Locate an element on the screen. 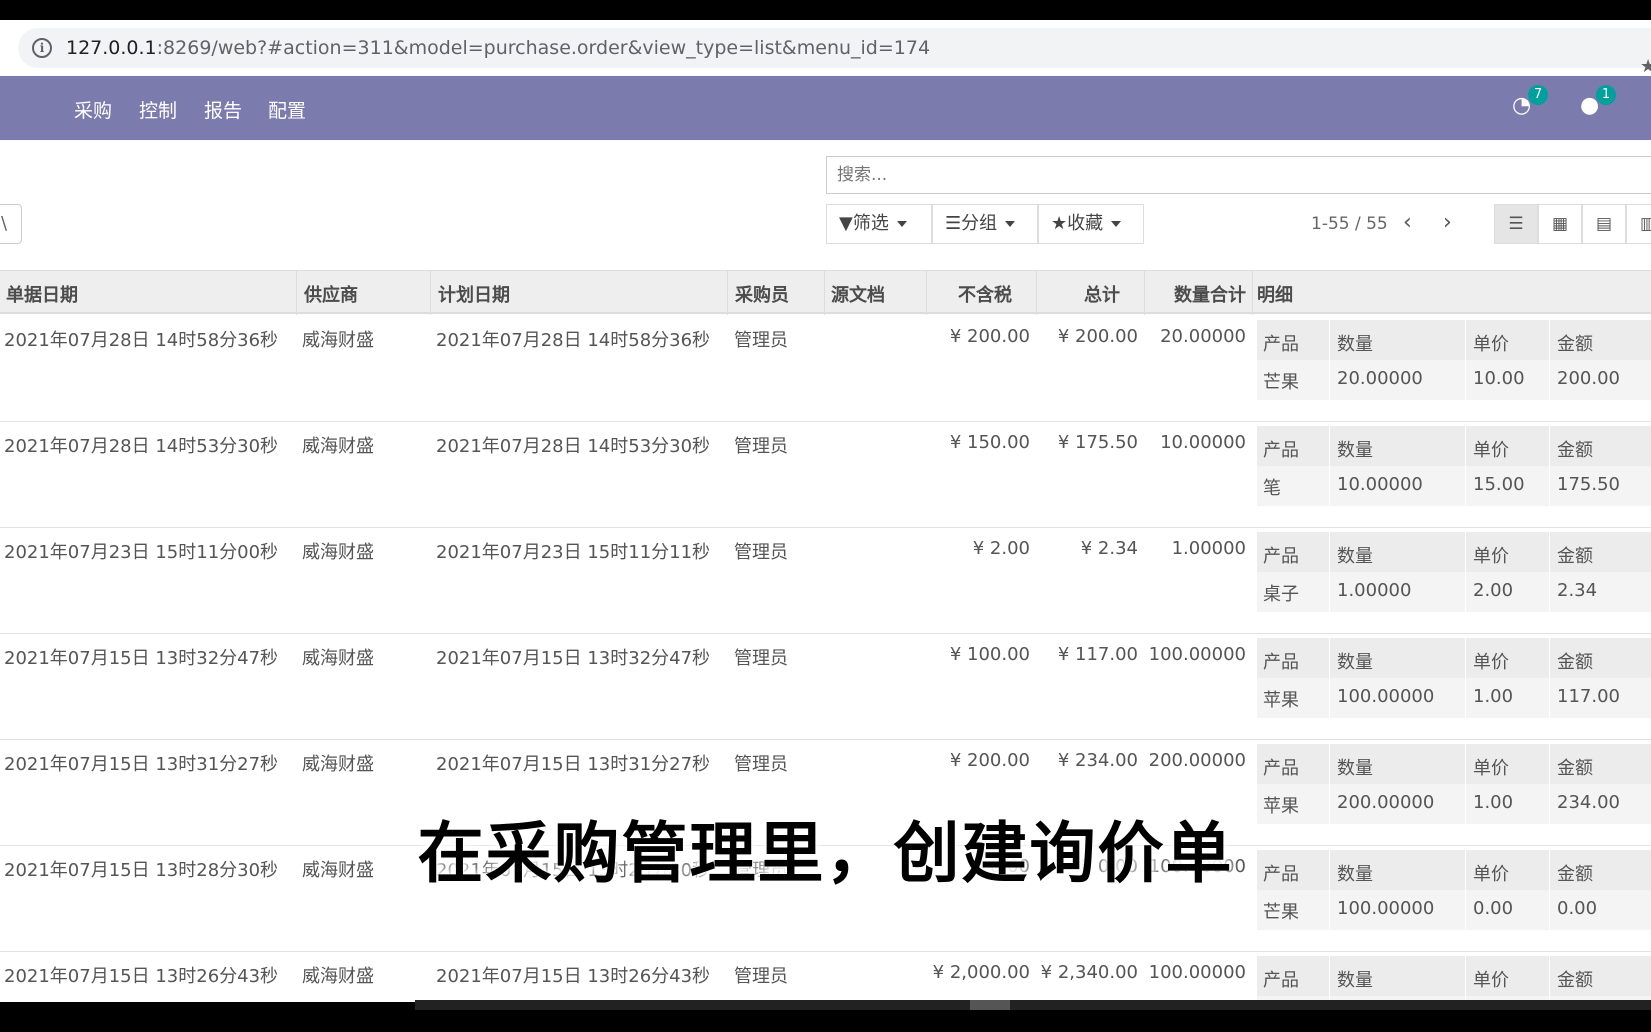 This screenshot has width=1651, height=1032. order-line-detail: 产品 数量 单价 金额 芒果 20.00000 10.00 200.00 is located at coordinates (1454, 360).